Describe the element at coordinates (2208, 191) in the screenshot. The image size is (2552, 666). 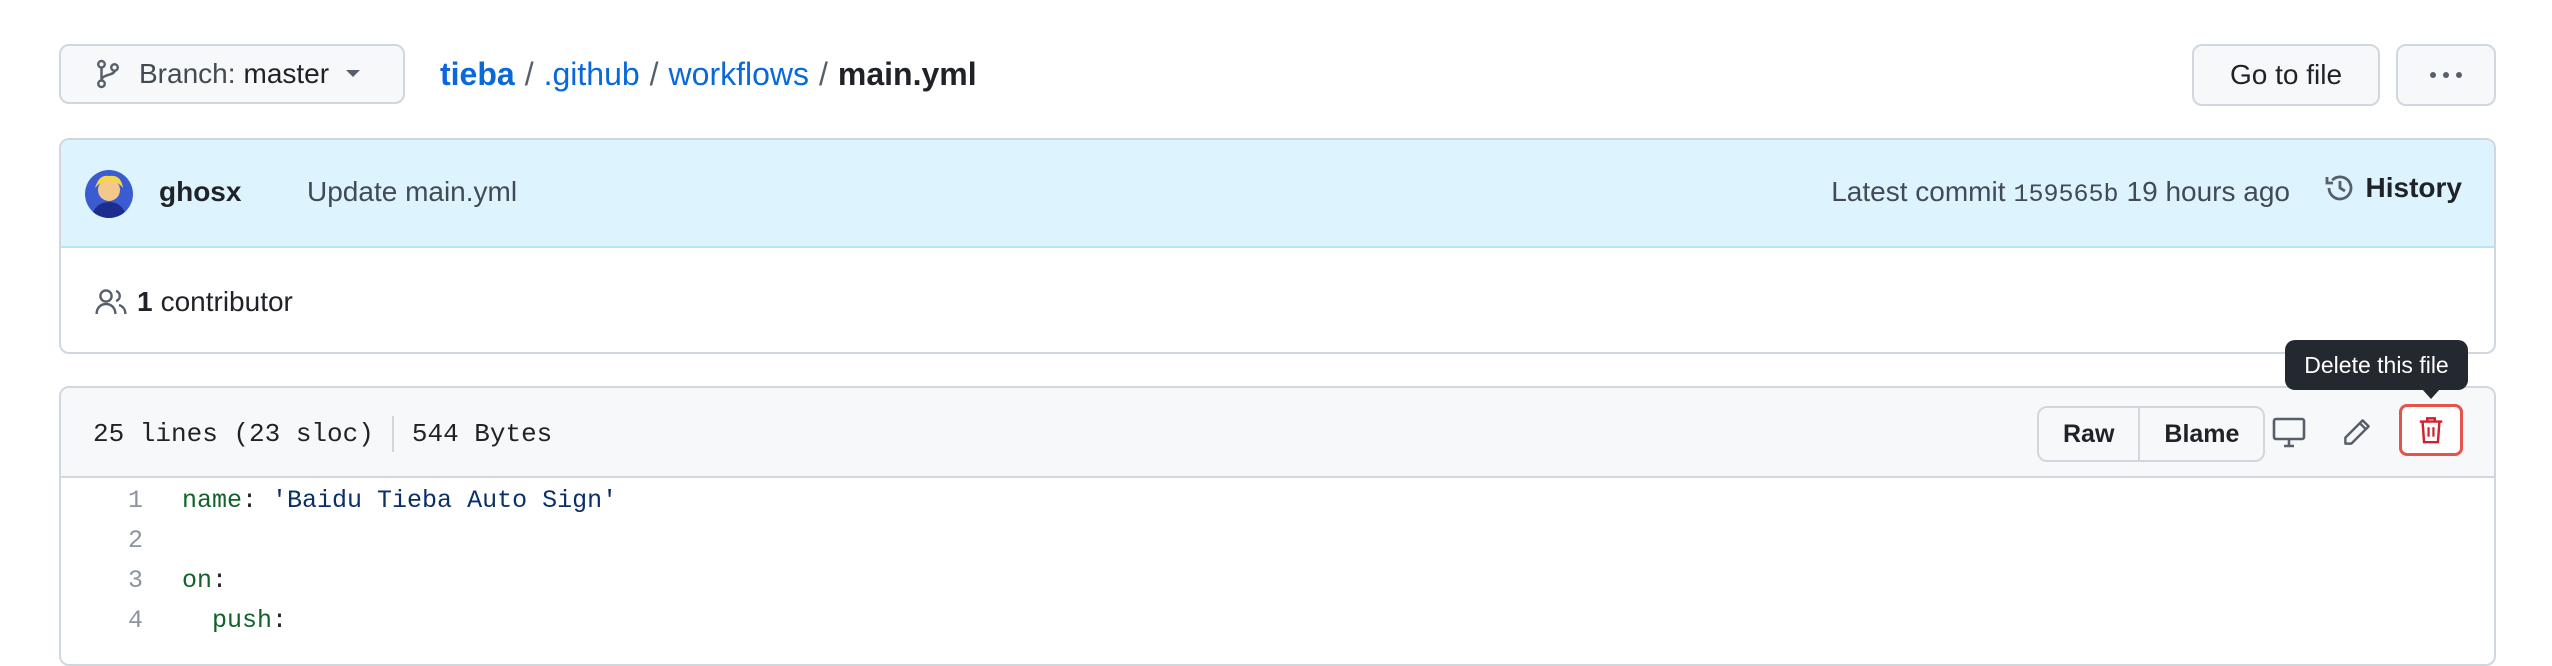
I see `commit-time: 19 hours ago` at that location.